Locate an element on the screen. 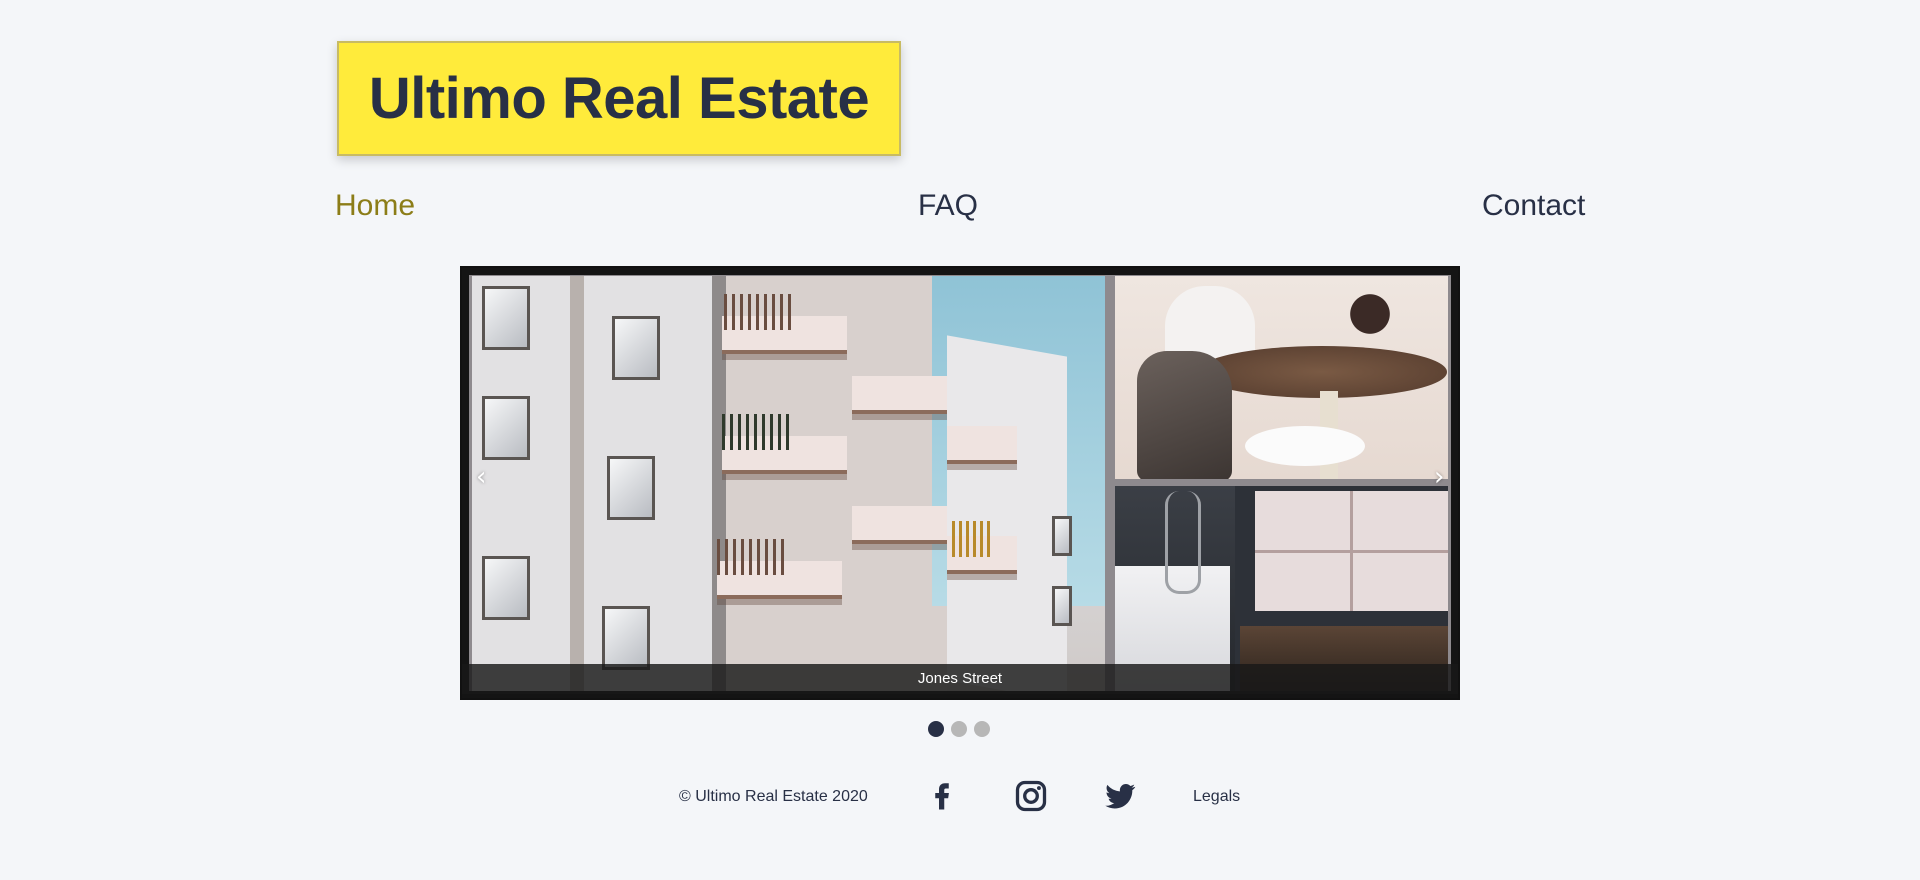 The height and width of the screenshot is (880, 1920). carousel-indicators is located at coordinates (959, 729).